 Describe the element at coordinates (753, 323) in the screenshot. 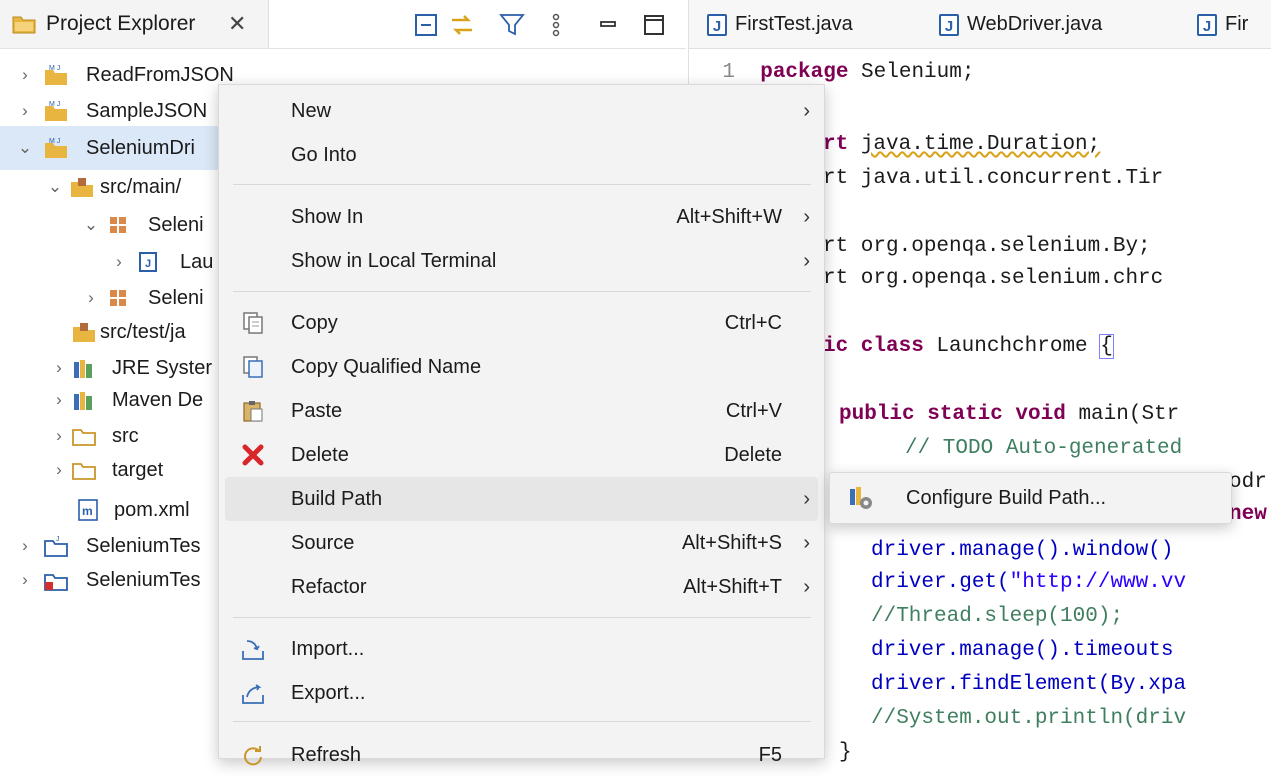

I see `menu-shortcut: Ctrl+C` at that location.